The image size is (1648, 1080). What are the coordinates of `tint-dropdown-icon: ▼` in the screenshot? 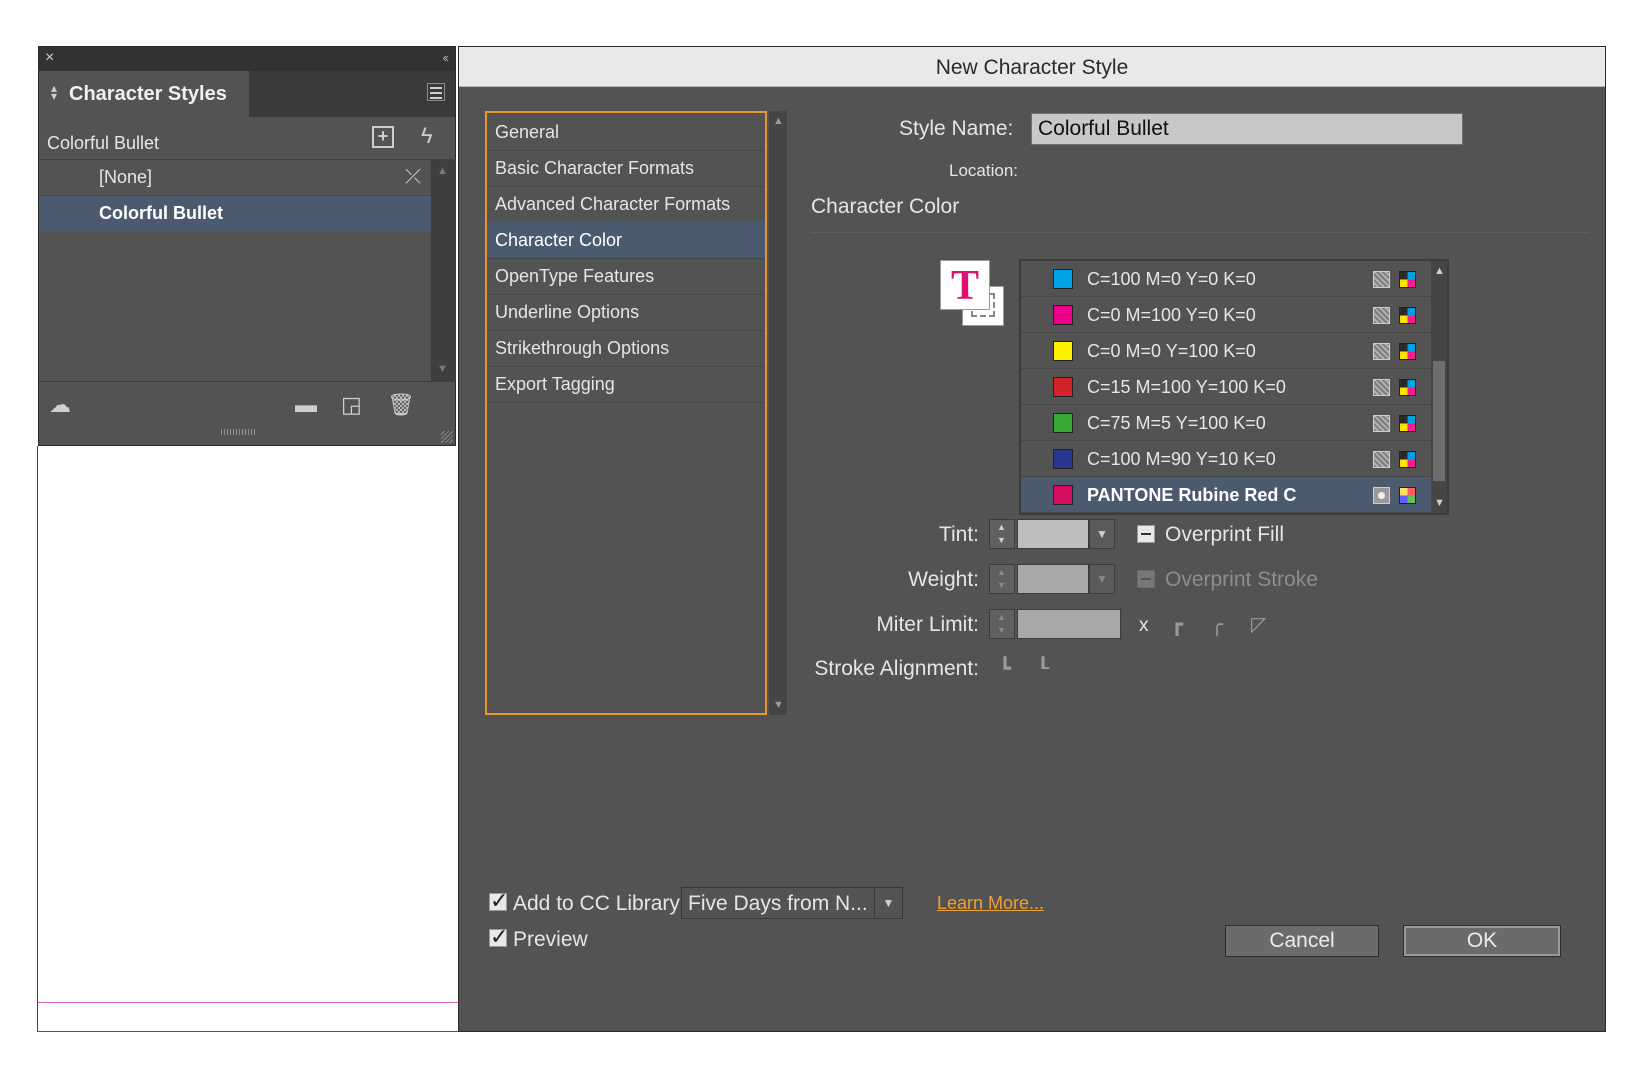 It's located at (1102, 534).